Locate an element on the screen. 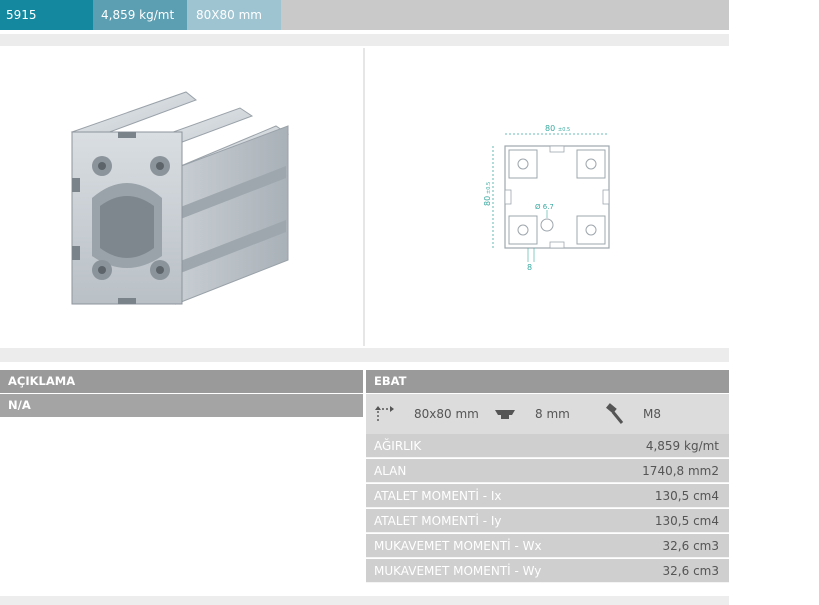 The image size is (819, 605). description-section-header: AÇIKLAMA is located at coordinates (181, 381).